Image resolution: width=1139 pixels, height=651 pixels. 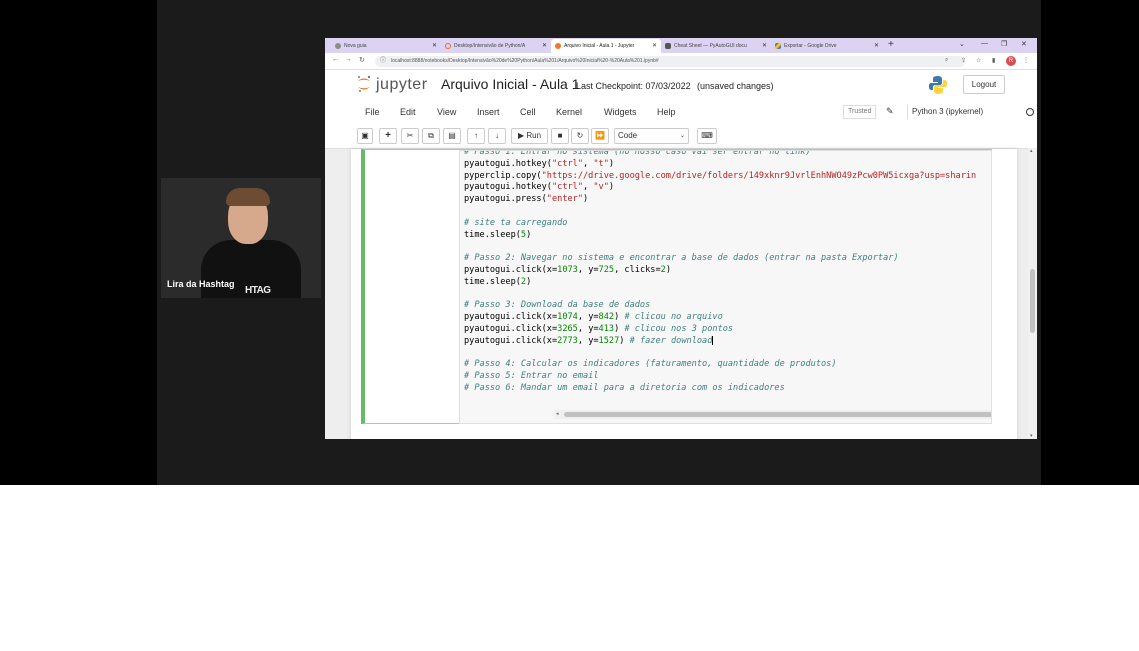 I want to click on pencil-icon: ✎, so click(x=890, y=111).